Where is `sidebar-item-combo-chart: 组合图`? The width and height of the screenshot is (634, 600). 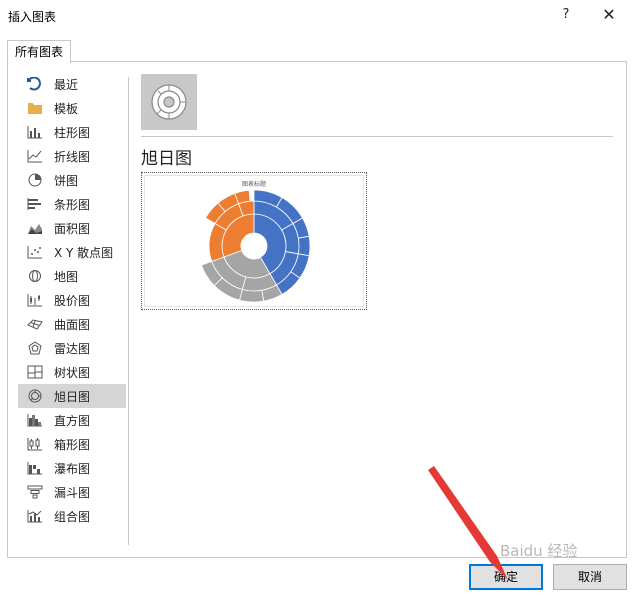
sidebar-item-combo-chart: 组合图 is located at coordinates (72, 516).